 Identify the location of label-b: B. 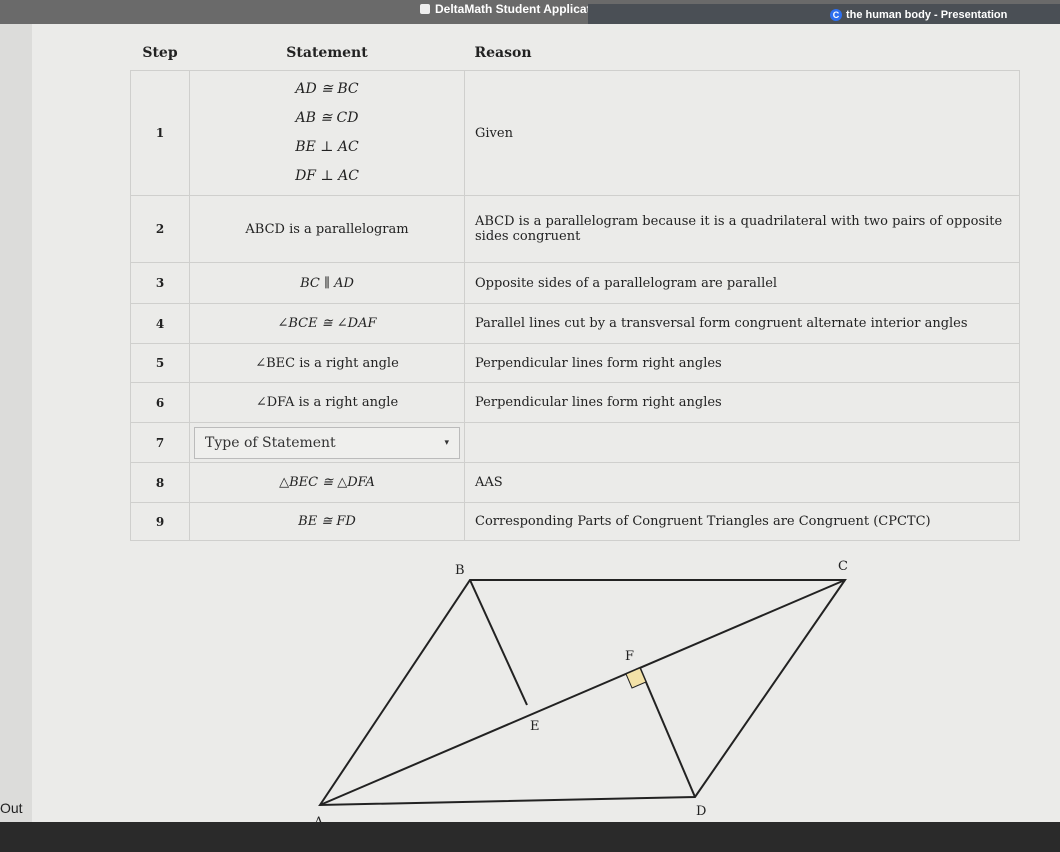
(460, 570).